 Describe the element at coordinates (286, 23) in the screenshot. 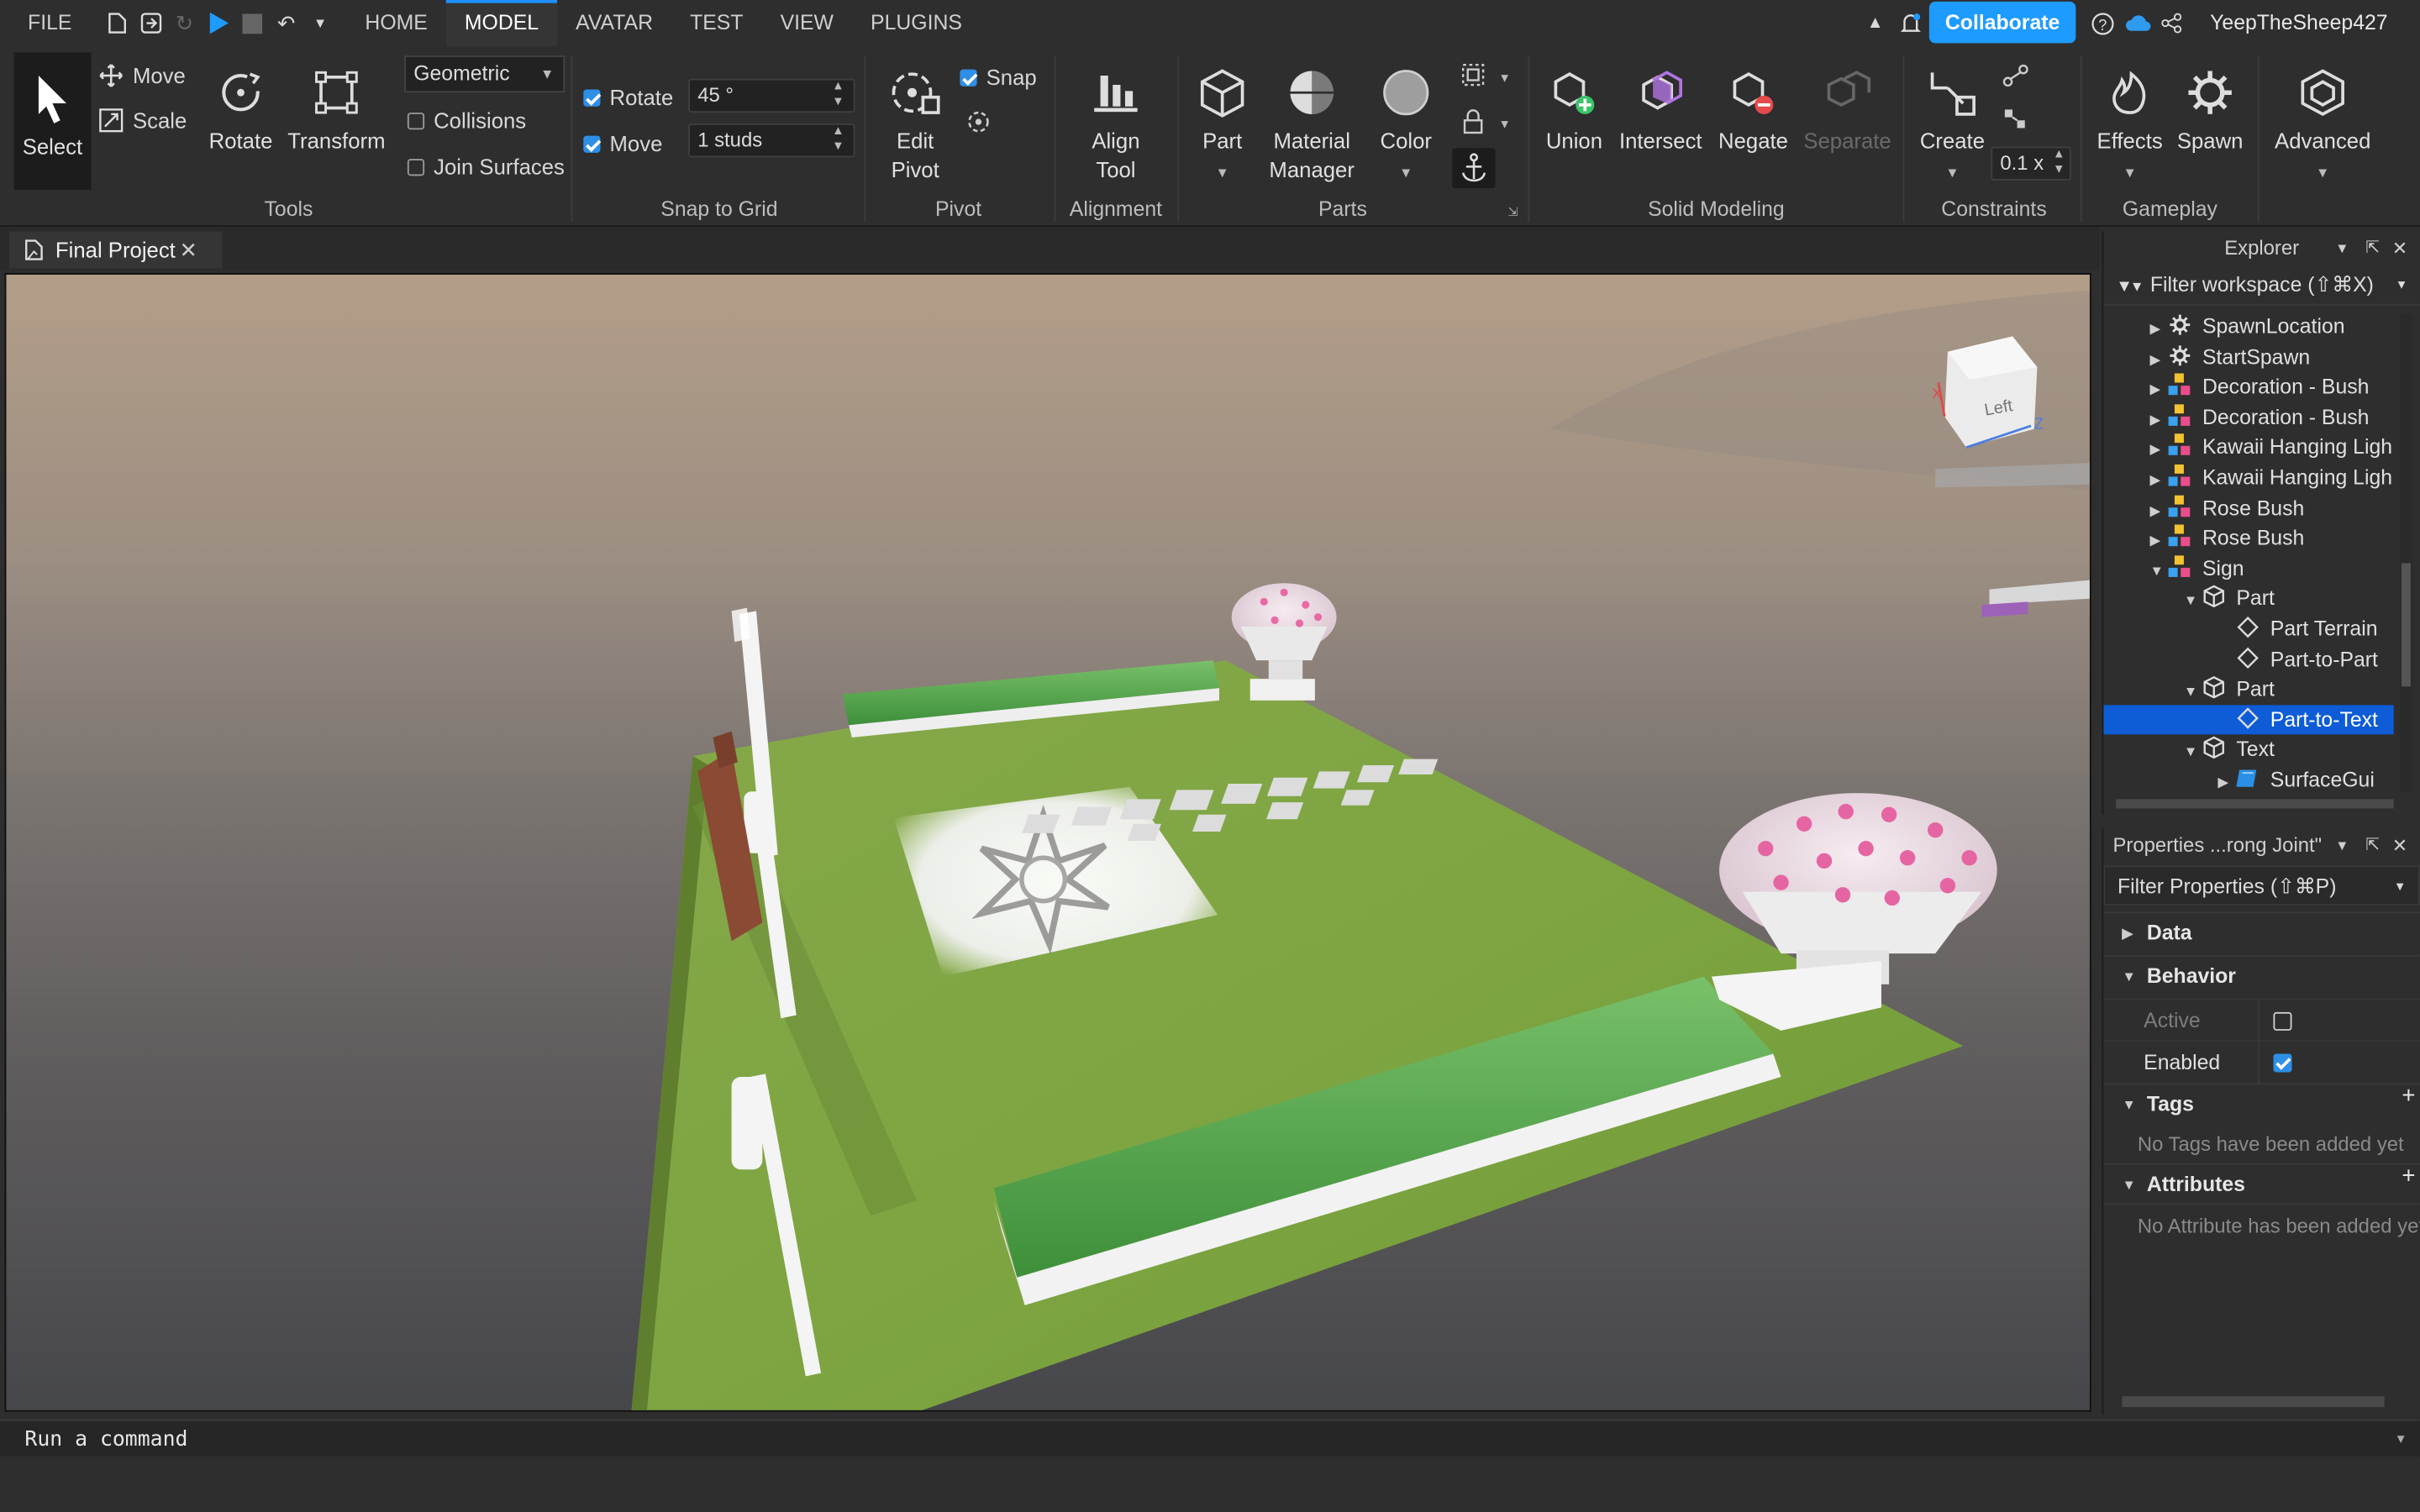

I see `undo-icon: ↶` at that location.